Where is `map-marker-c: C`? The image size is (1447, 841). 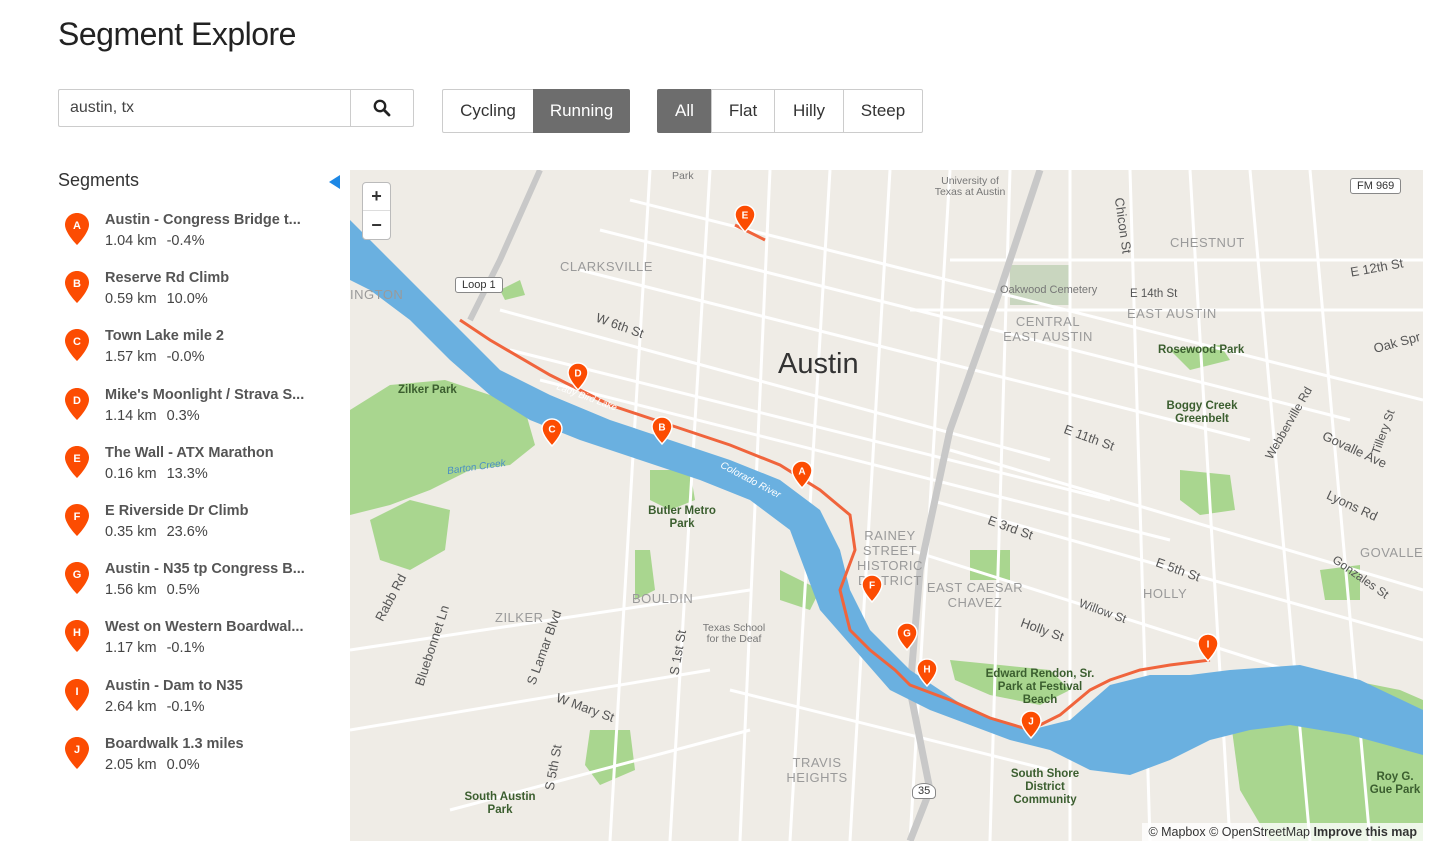 map-marker-c: C is located at coordinates (552, 432).